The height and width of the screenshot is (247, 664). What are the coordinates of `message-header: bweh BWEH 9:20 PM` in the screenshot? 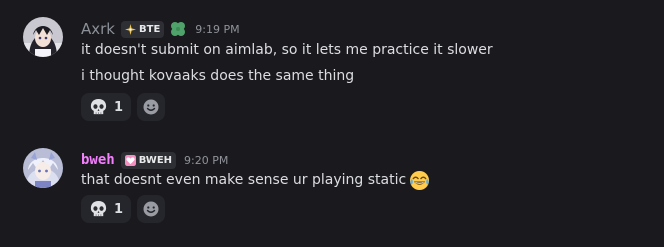 It's located at (154, 160).